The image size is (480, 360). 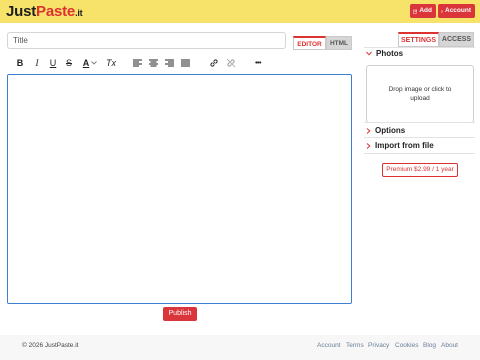 I want to click on more-button: •••, so click(x=258, y=63).